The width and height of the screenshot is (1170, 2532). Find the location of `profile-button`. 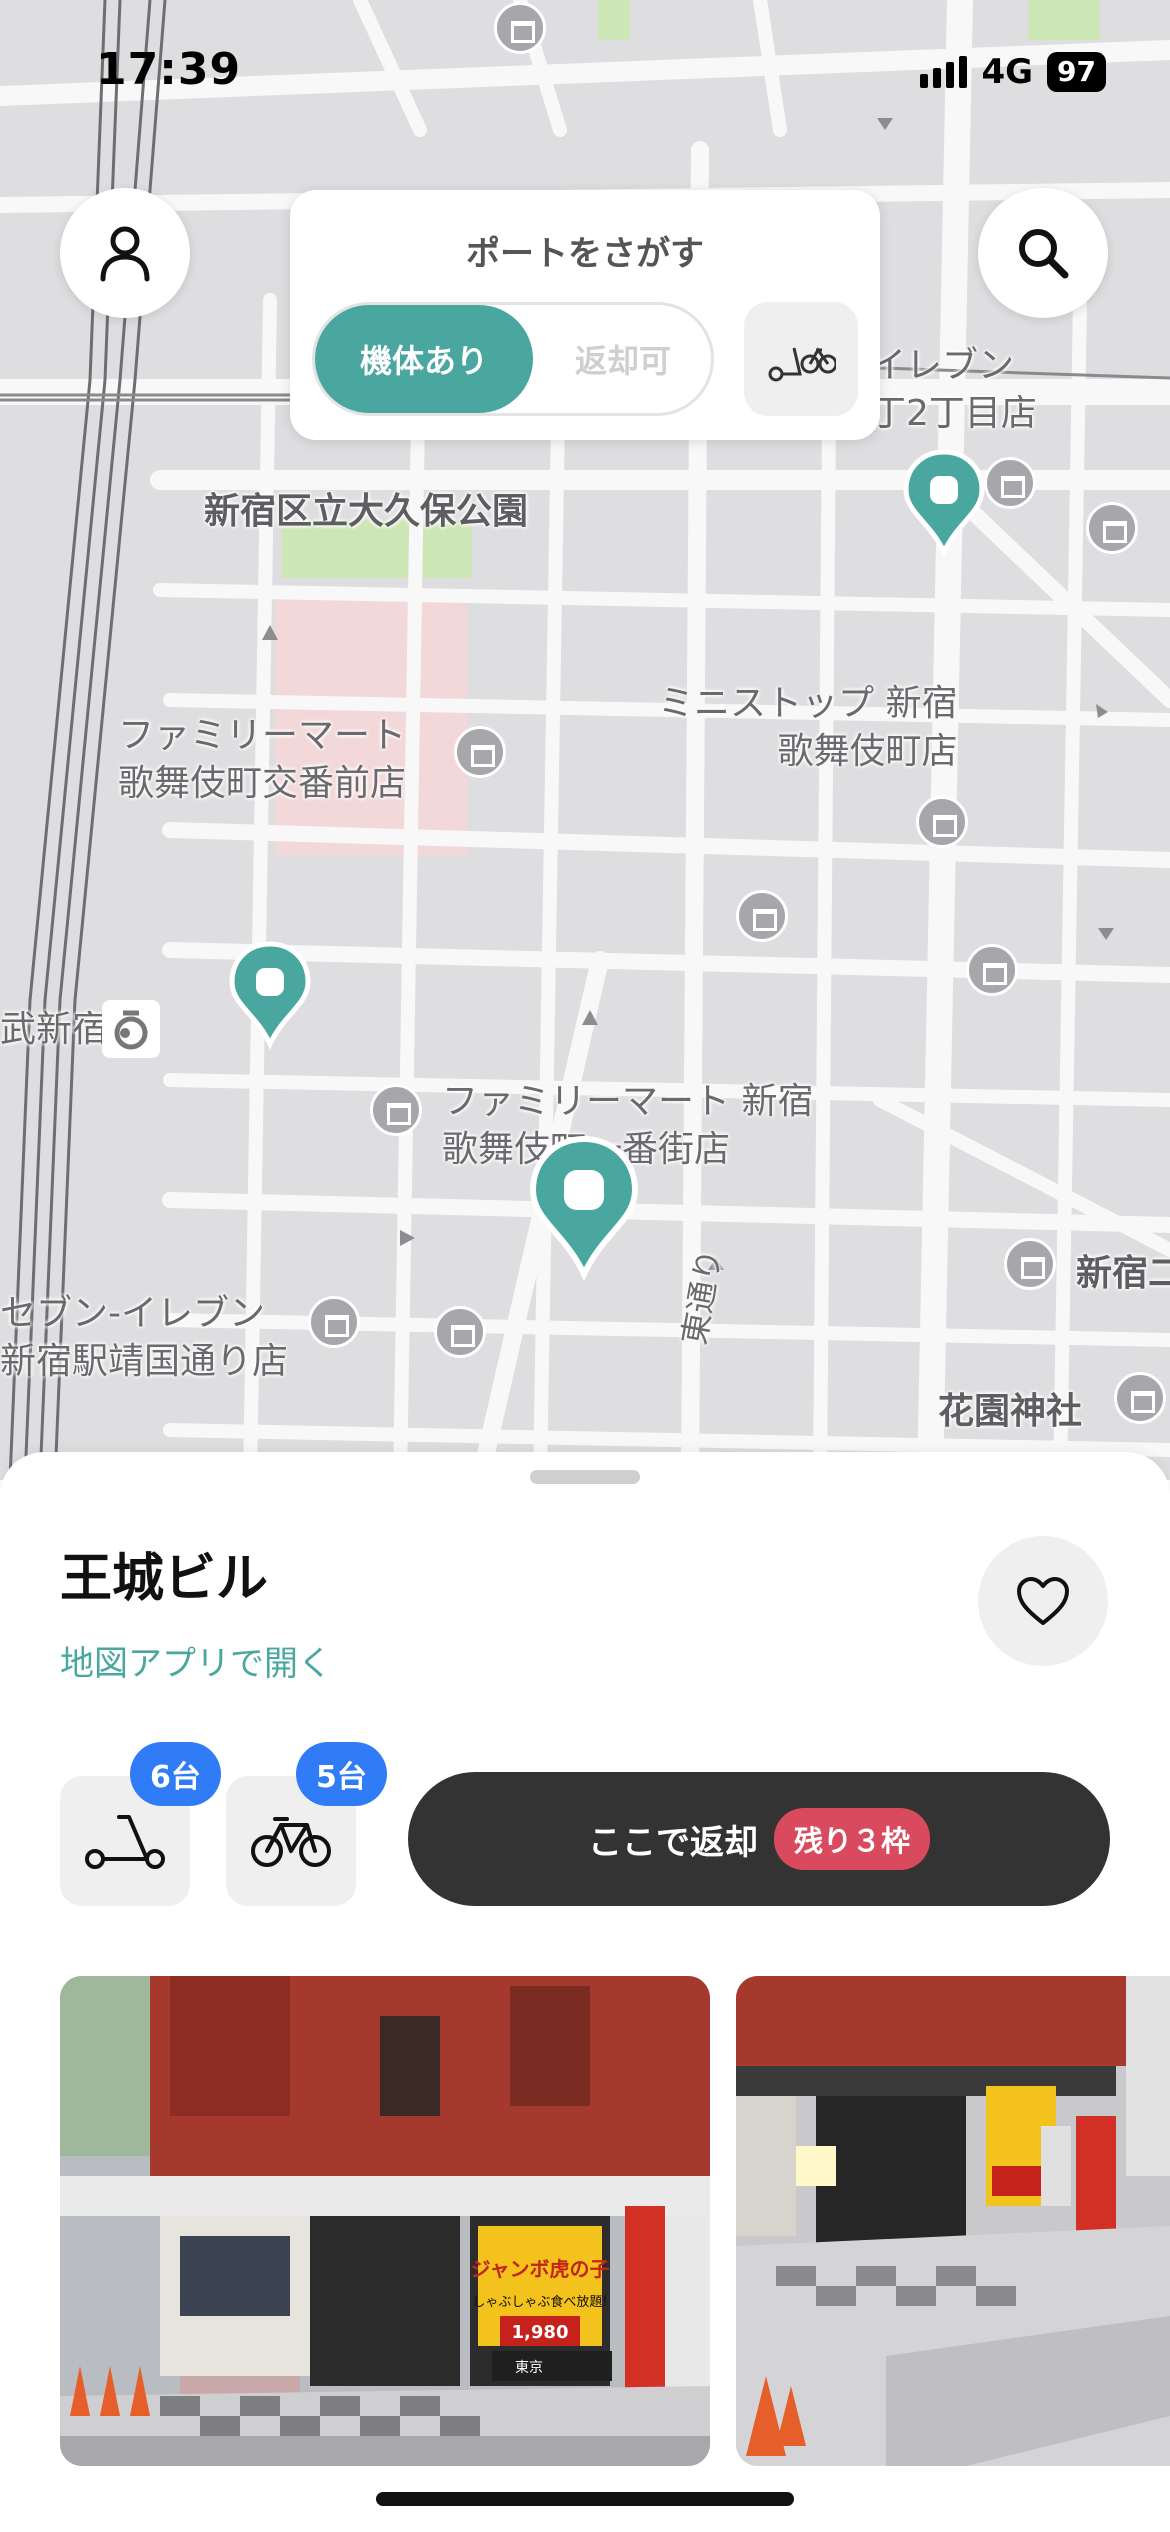

profile-button is located at coordinates (125, 253).